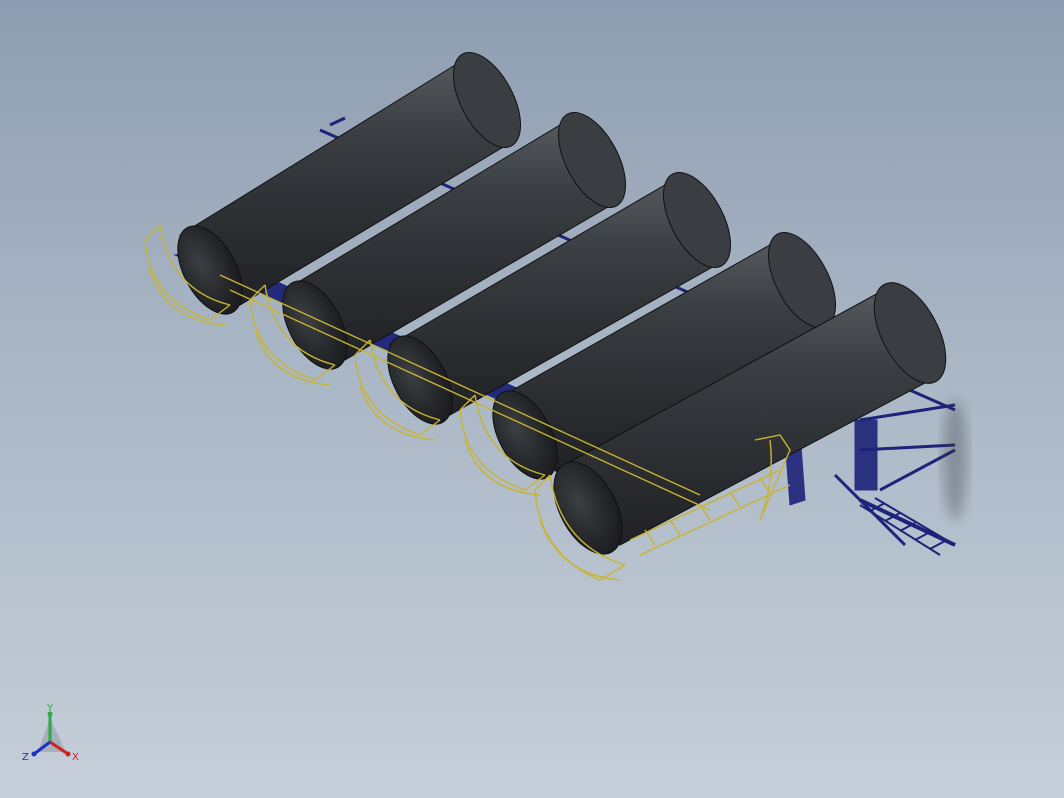 This screenshot has width=1064, height=798. Describe the element at coordinates (68, 754) in the screenshot. I see `x-axis-tip` at that location.